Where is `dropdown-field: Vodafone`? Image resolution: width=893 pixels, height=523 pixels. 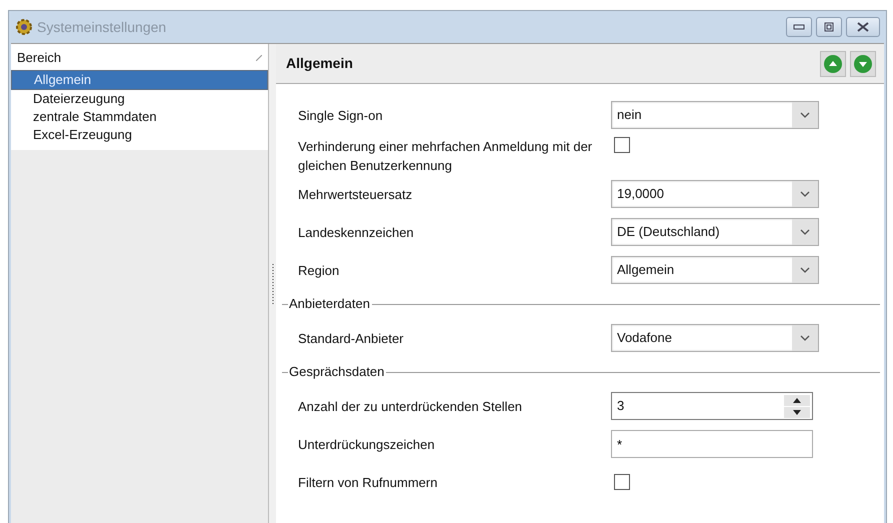
dropdown-field: Vodafone is located at coordinates (715, 338).